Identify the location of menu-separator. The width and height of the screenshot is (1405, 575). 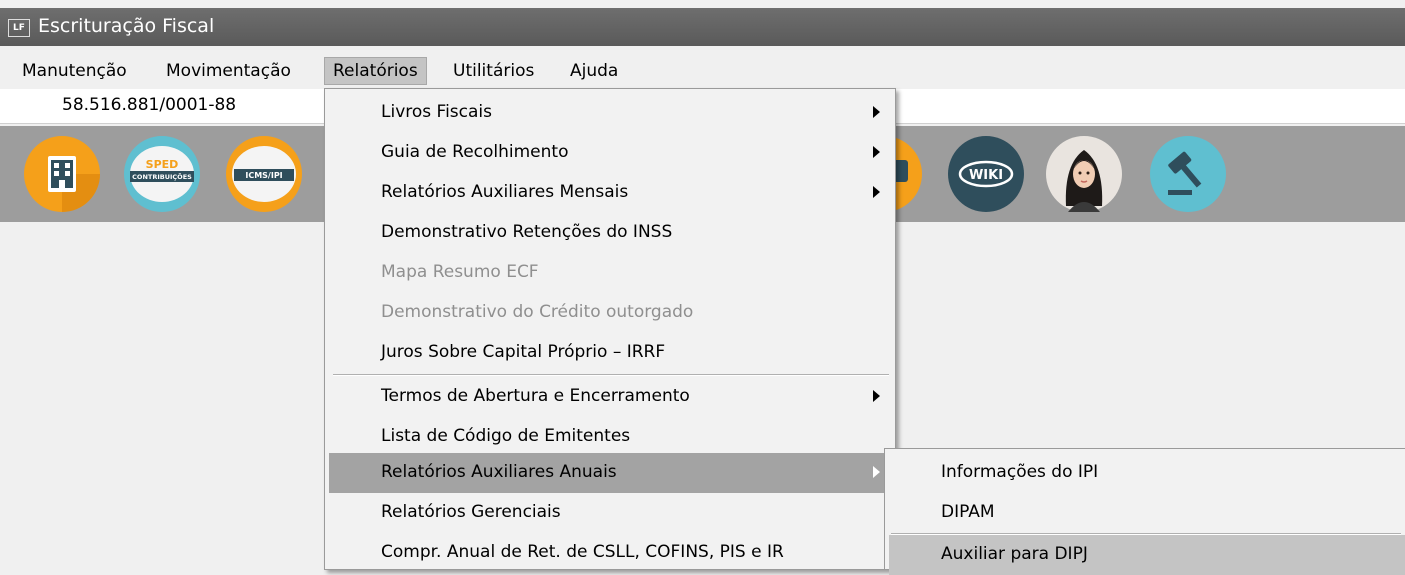
(611, 375).